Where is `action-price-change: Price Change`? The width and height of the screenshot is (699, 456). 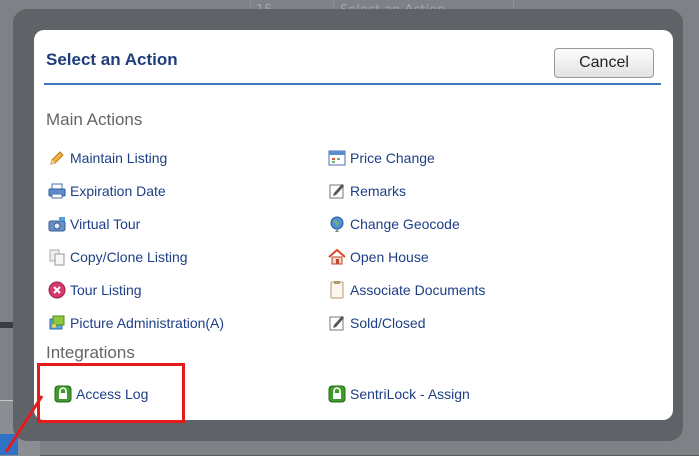
action-price-change: Price Change is located at coordinates (381, 158).